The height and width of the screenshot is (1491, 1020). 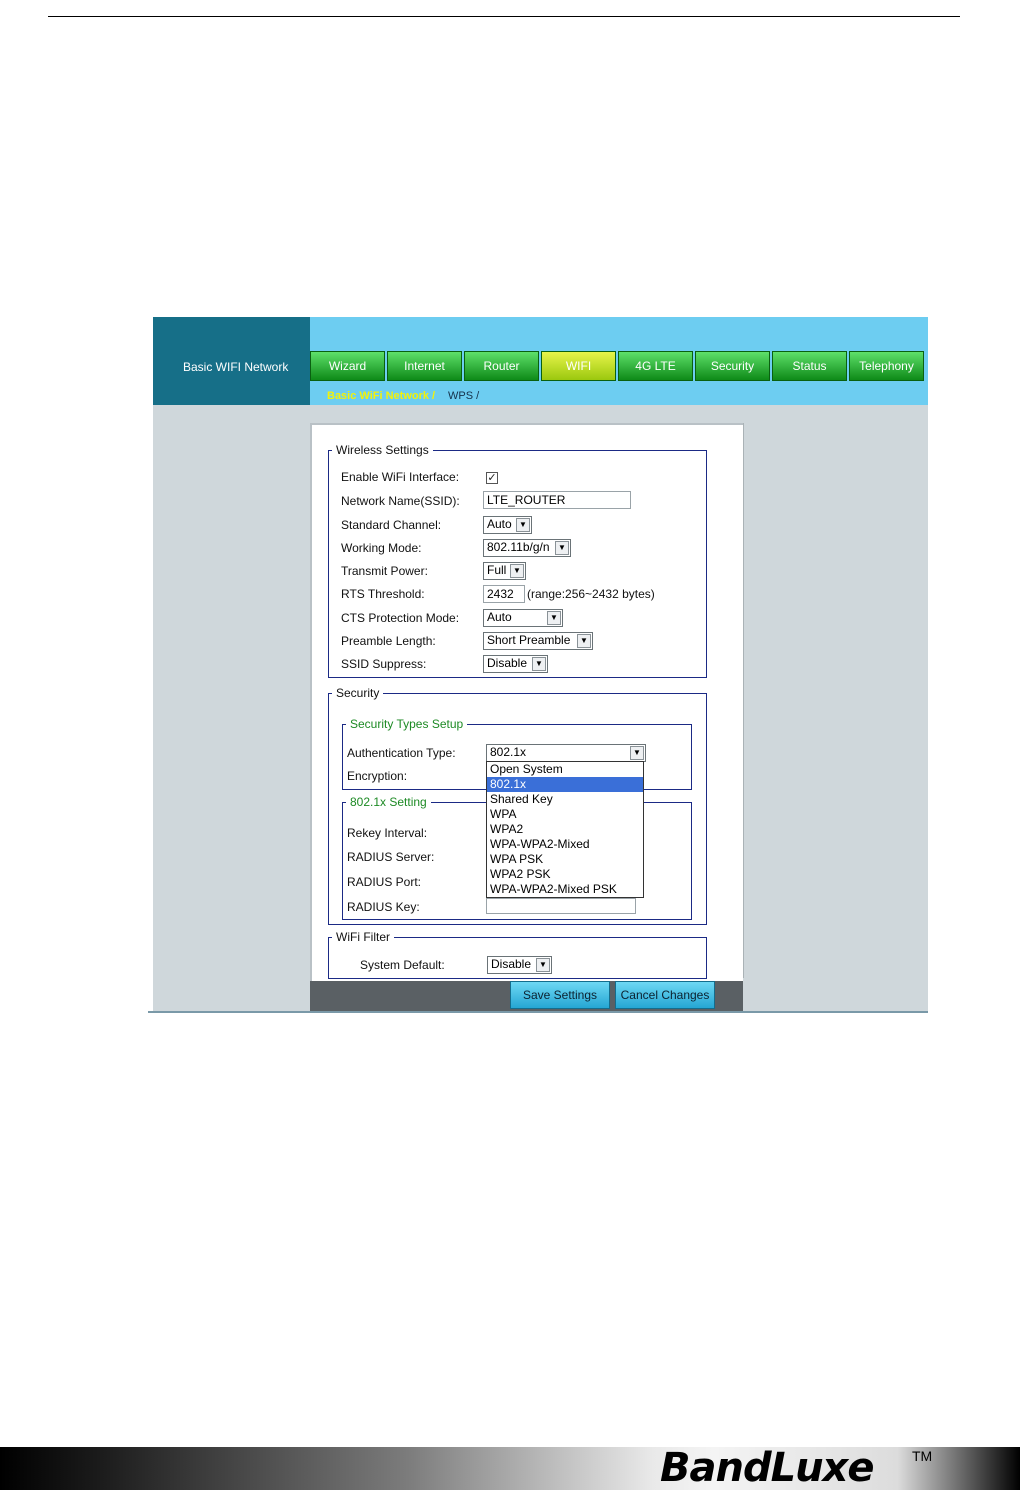 I want to click on radius-key-input, so click(x=561, y=906).